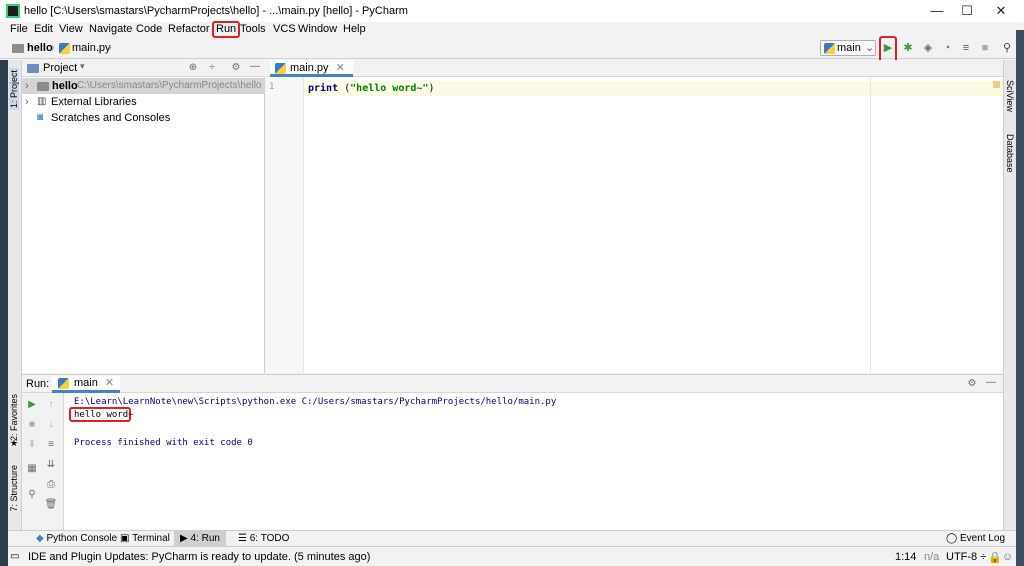 This screenshot has width=1024, height=566. What do you see at coordinates (149, 29) in the screenshot?
I see `menu-code: Code` at bounding box center [149, 29].